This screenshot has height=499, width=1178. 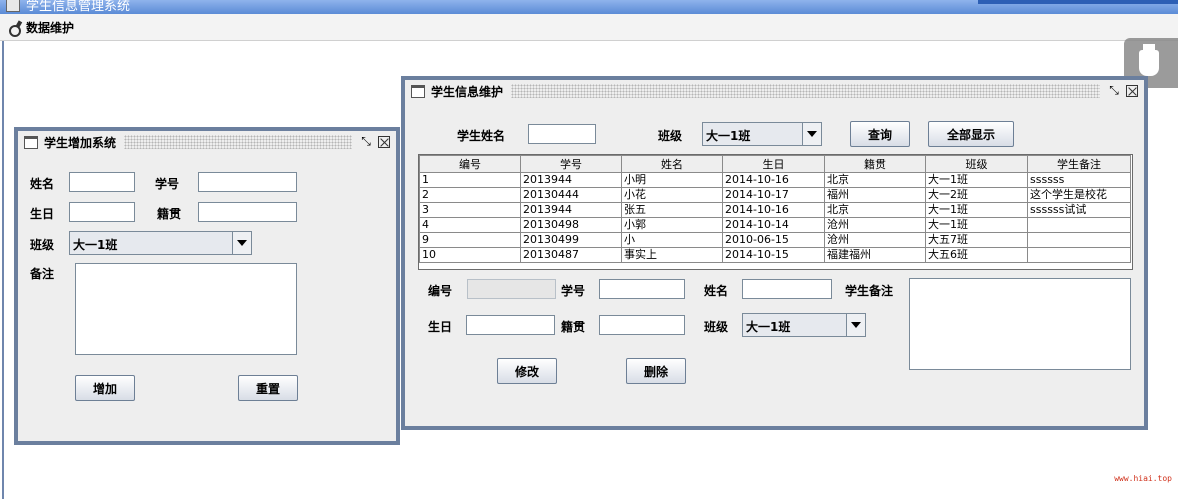 I want to click on table-row: 1 2013944 小明 2014-10-16 北京 大一1班 ssssss, so click(x=775, y=180).